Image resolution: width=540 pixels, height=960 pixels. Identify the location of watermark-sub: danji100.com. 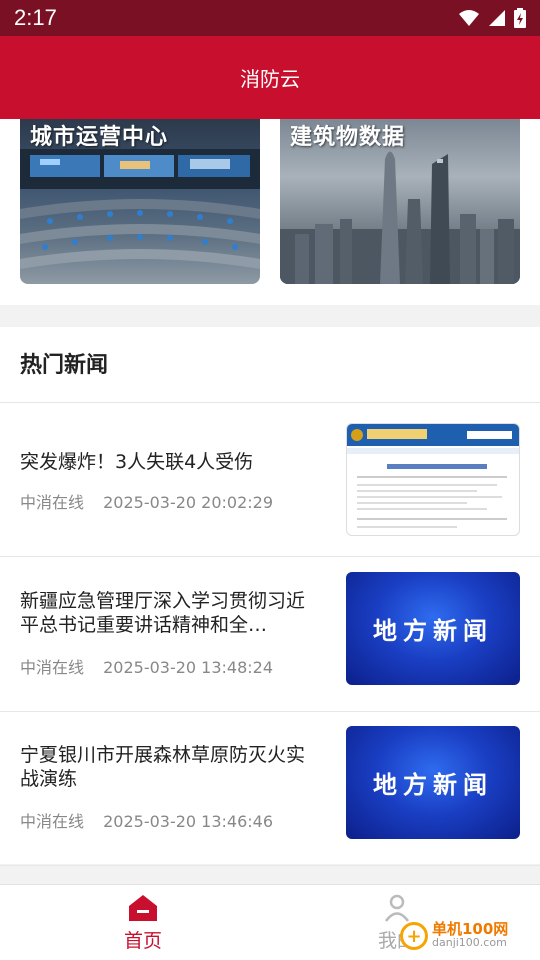
(469, 942).